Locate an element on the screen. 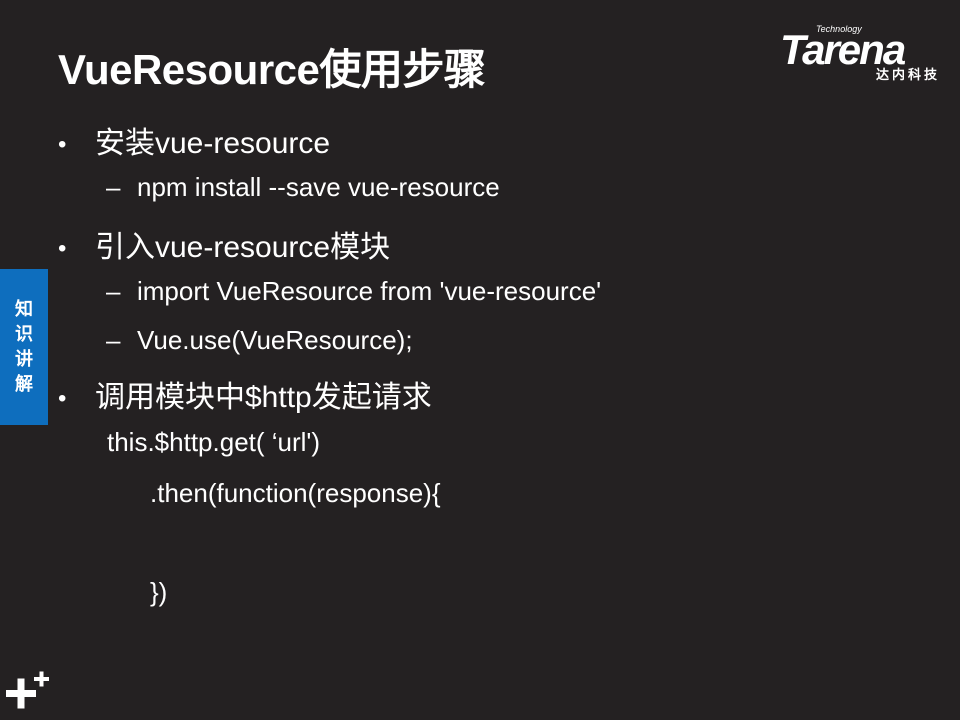 The width and height of the screenshot is (960, 720). sub-item-npm-install: – npm install --save vue-resource is located at coordinates (303, 187).